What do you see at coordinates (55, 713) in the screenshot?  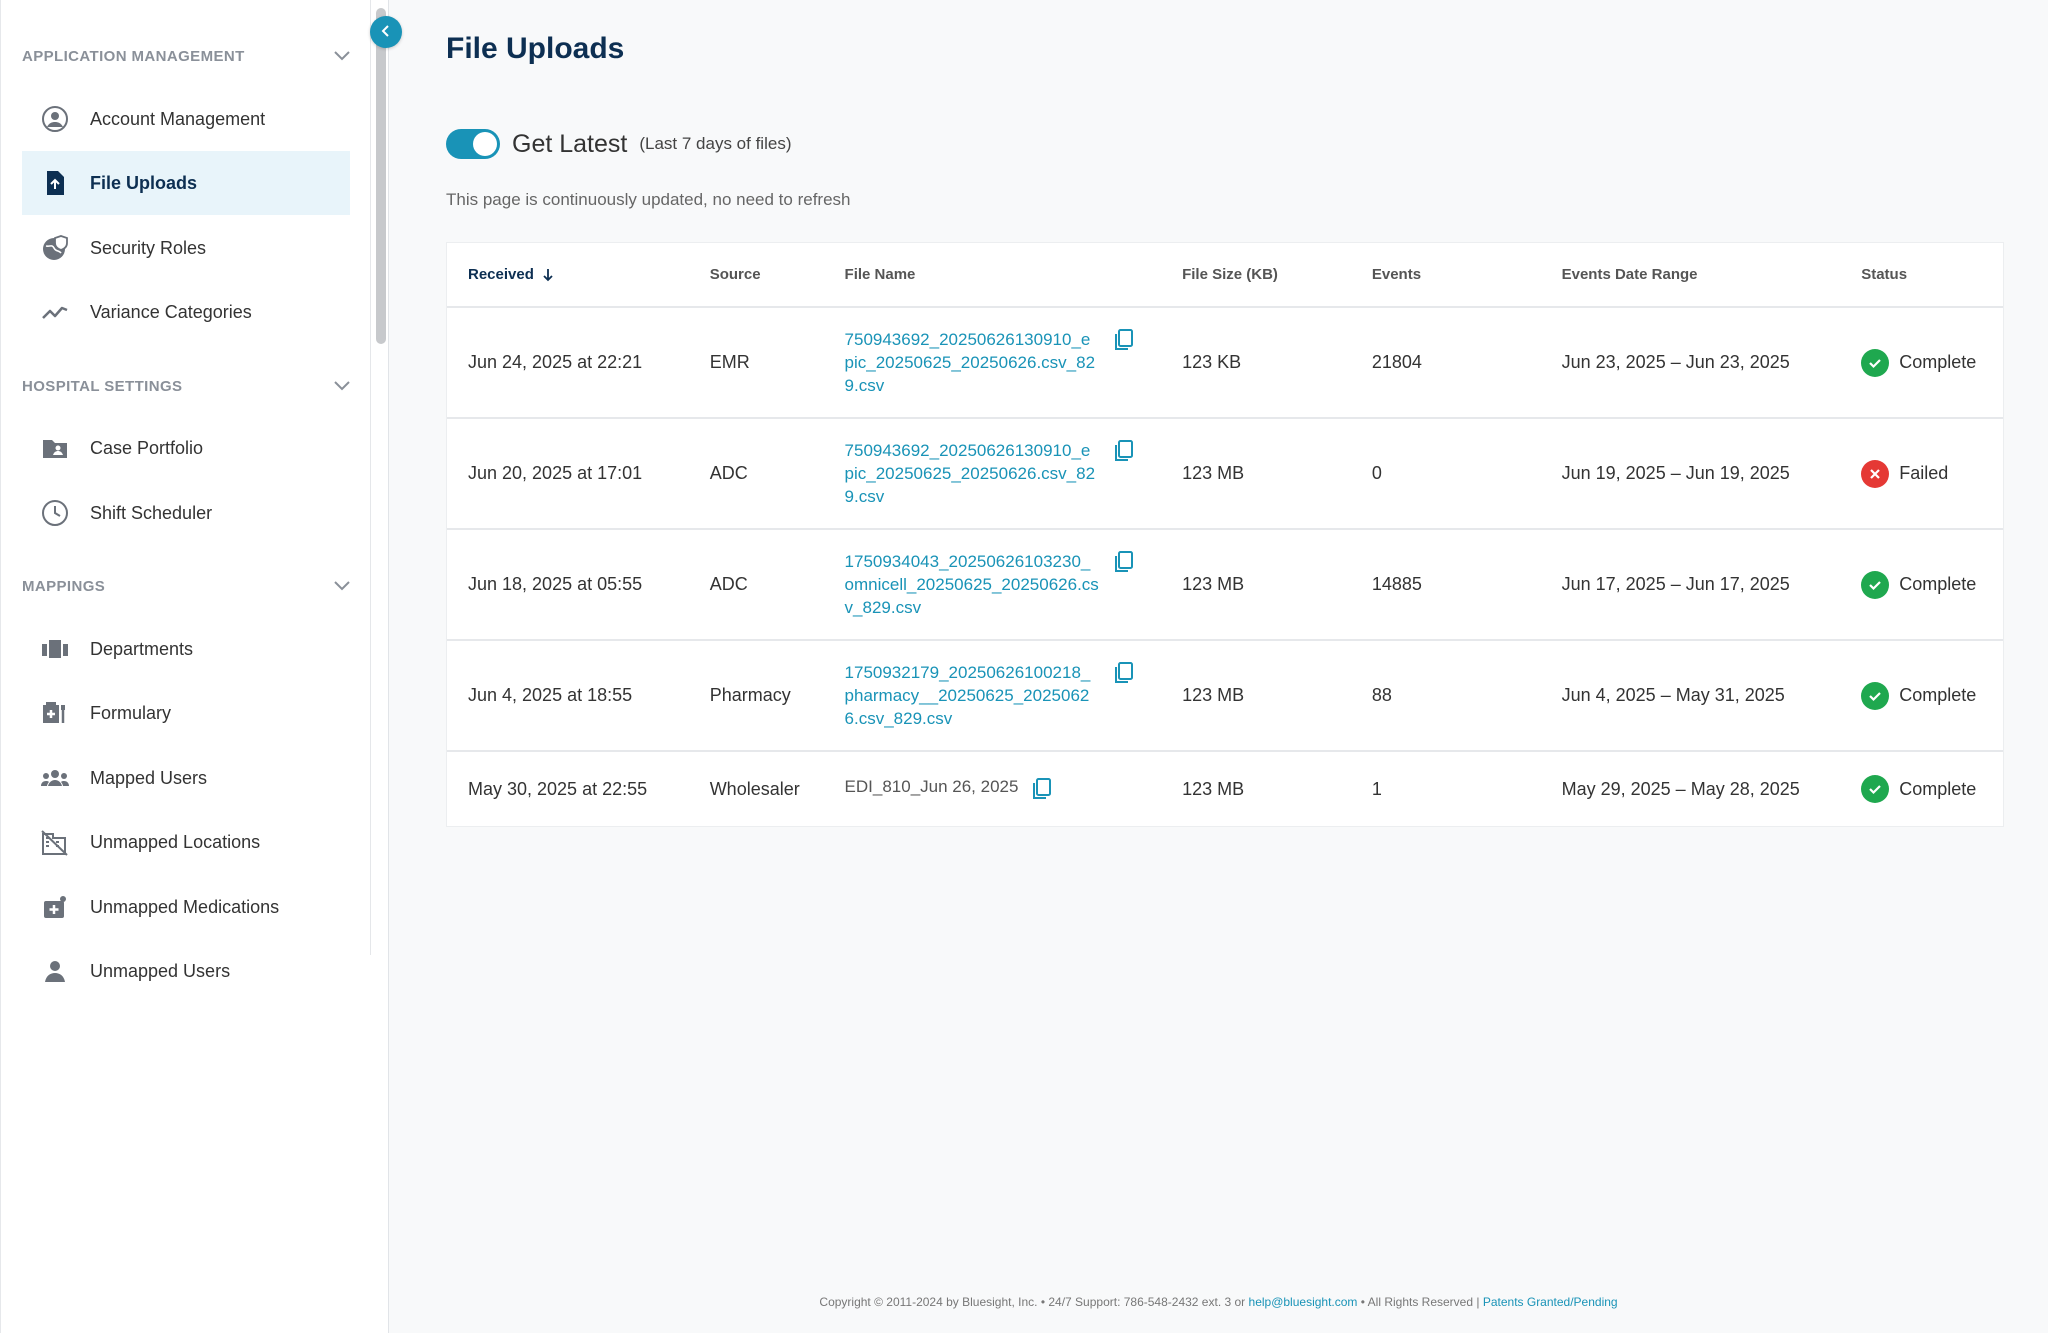 I see `formulary-icon` at bounding box center [55, 713].